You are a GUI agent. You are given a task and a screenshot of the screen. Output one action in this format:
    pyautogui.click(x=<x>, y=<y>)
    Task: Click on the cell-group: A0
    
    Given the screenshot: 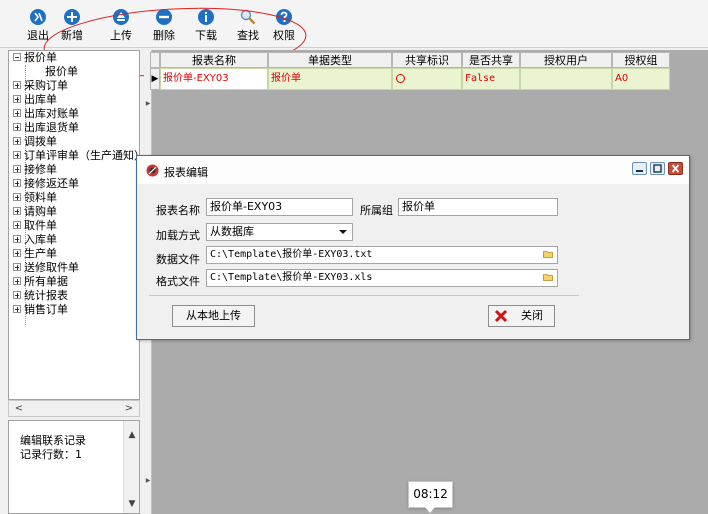 What is the action you would take?
    pyautogui.click(x=641, y=79)
    